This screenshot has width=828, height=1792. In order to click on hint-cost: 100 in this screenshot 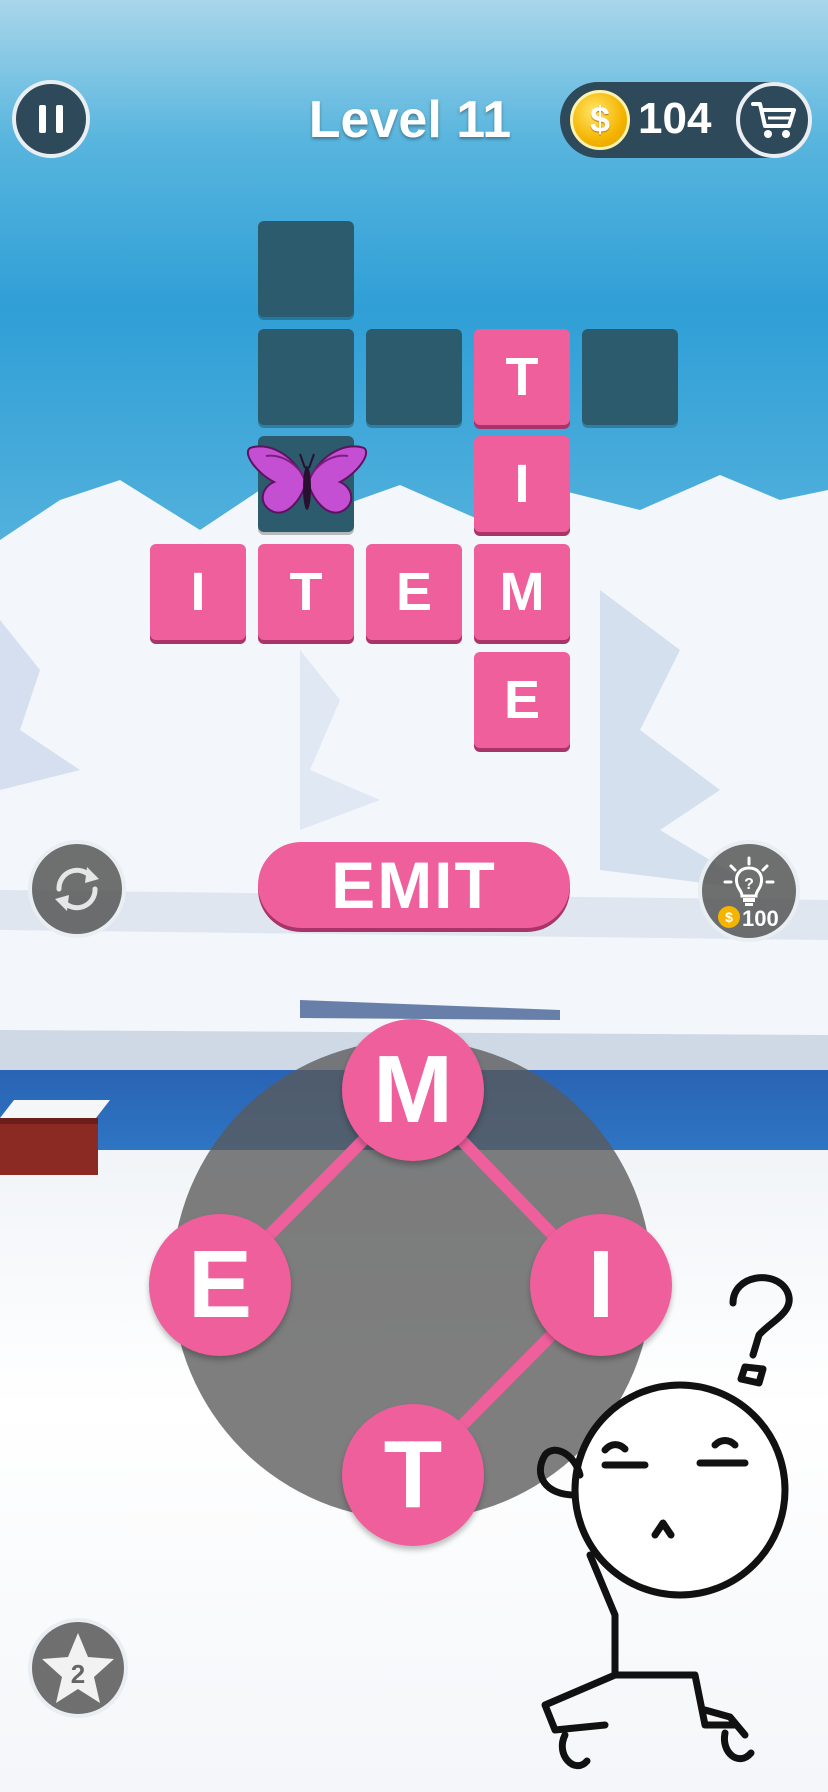, I will do `click(760, 918)`.